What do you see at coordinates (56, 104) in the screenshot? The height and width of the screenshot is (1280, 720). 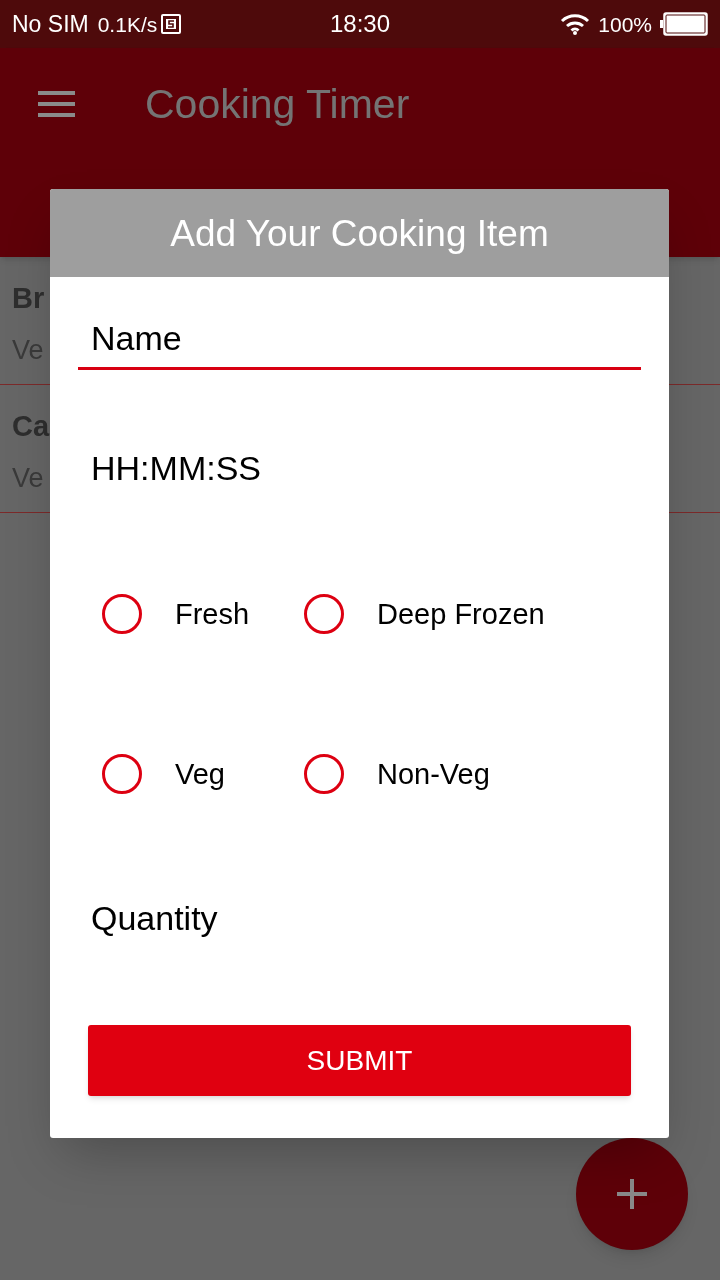 I see `menu-icon` at bounding box center [56, 104].